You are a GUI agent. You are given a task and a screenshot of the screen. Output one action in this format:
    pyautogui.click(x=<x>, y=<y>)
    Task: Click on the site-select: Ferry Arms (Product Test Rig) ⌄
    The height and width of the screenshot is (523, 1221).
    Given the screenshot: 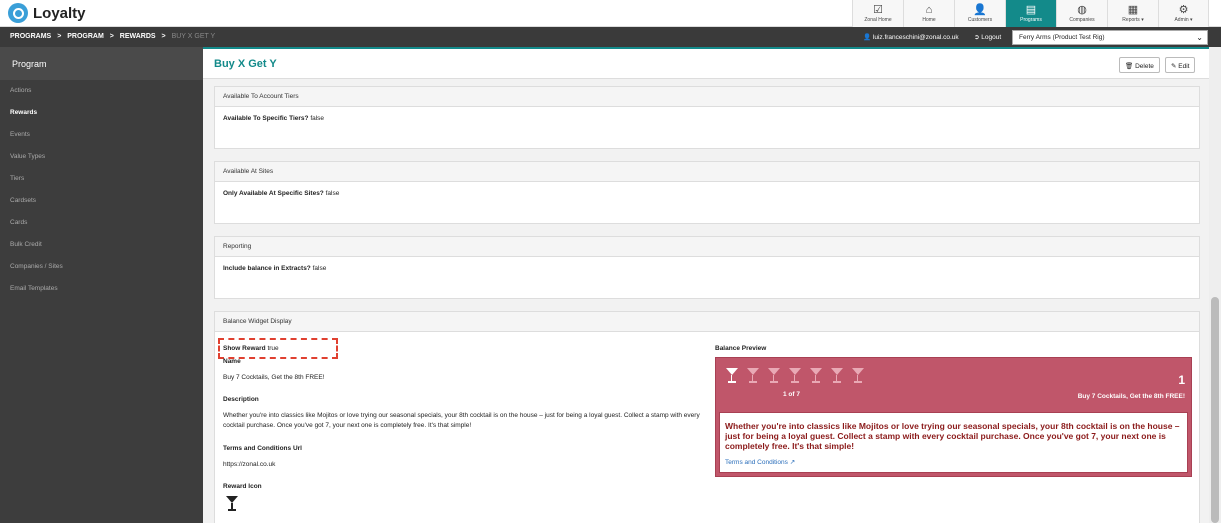 What is the action you would take?
    pyautogui.click(x=1110, y=37)
    